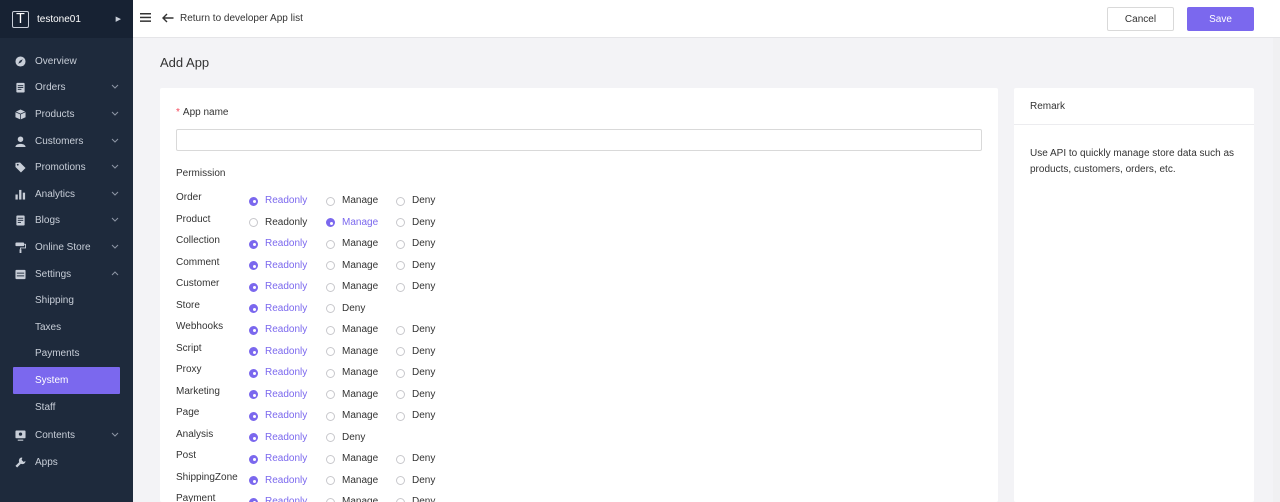 This screenshot has height=502, width=1280. I want to click on sidebar-item-customers: Customers, so click(66, 141).